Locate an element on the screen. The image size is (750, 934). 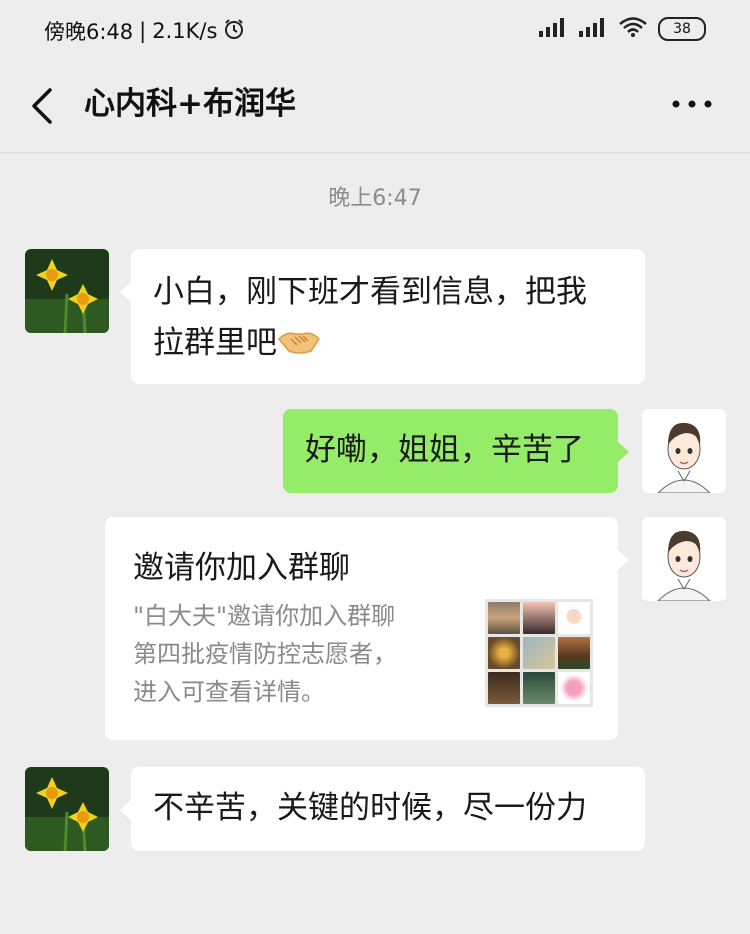
wifi-icon is located at coordinates (633, 29).